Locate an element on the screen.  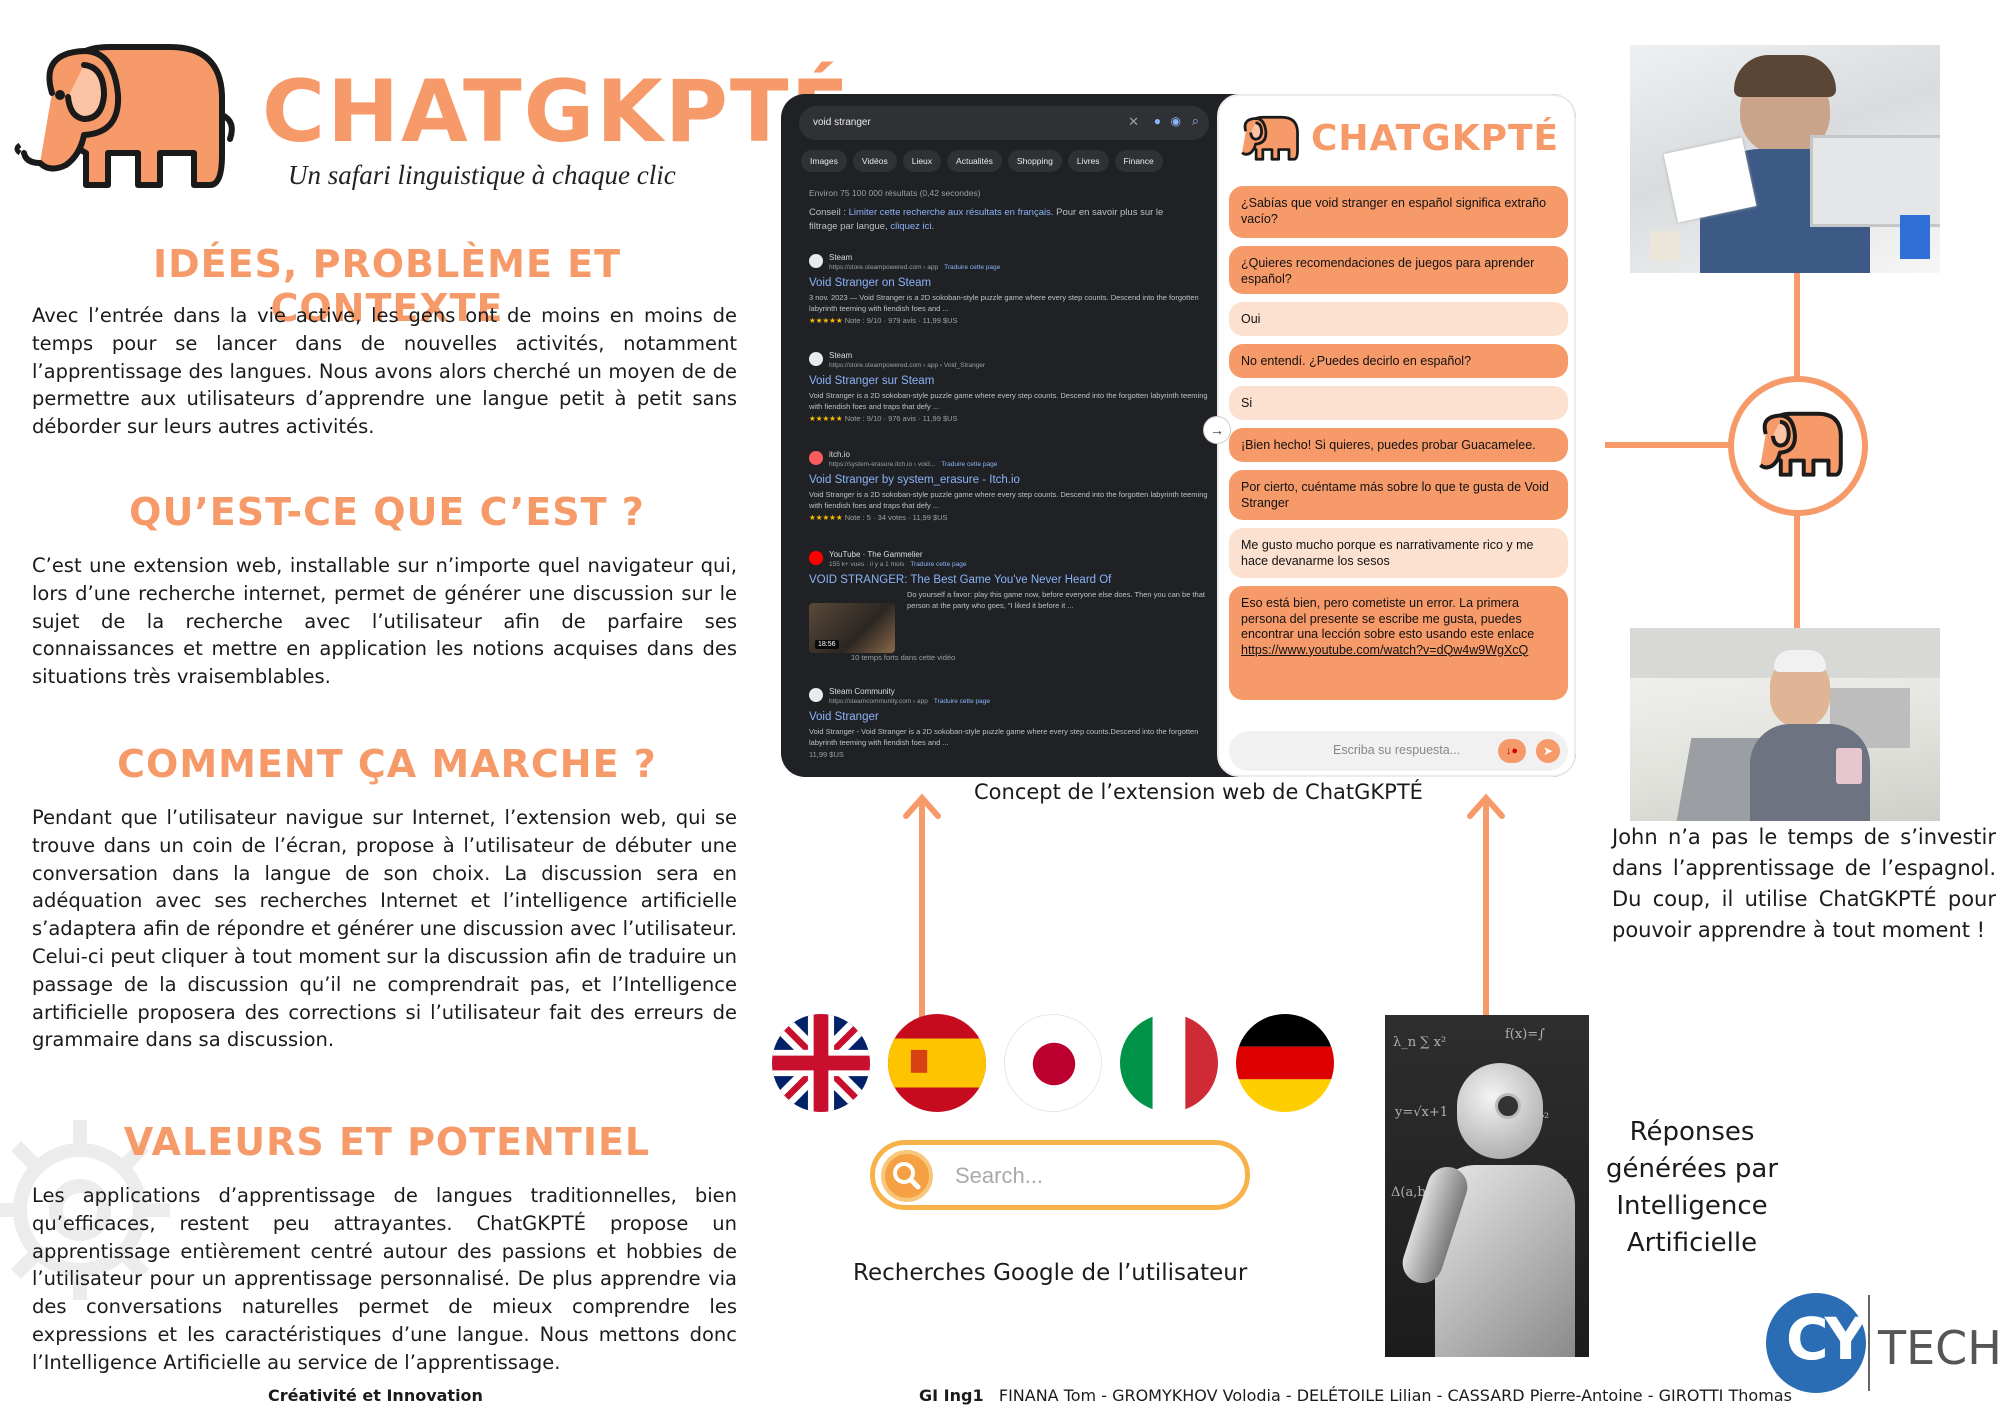
itchio-favicon-icon is located at coordinates (816, 458).